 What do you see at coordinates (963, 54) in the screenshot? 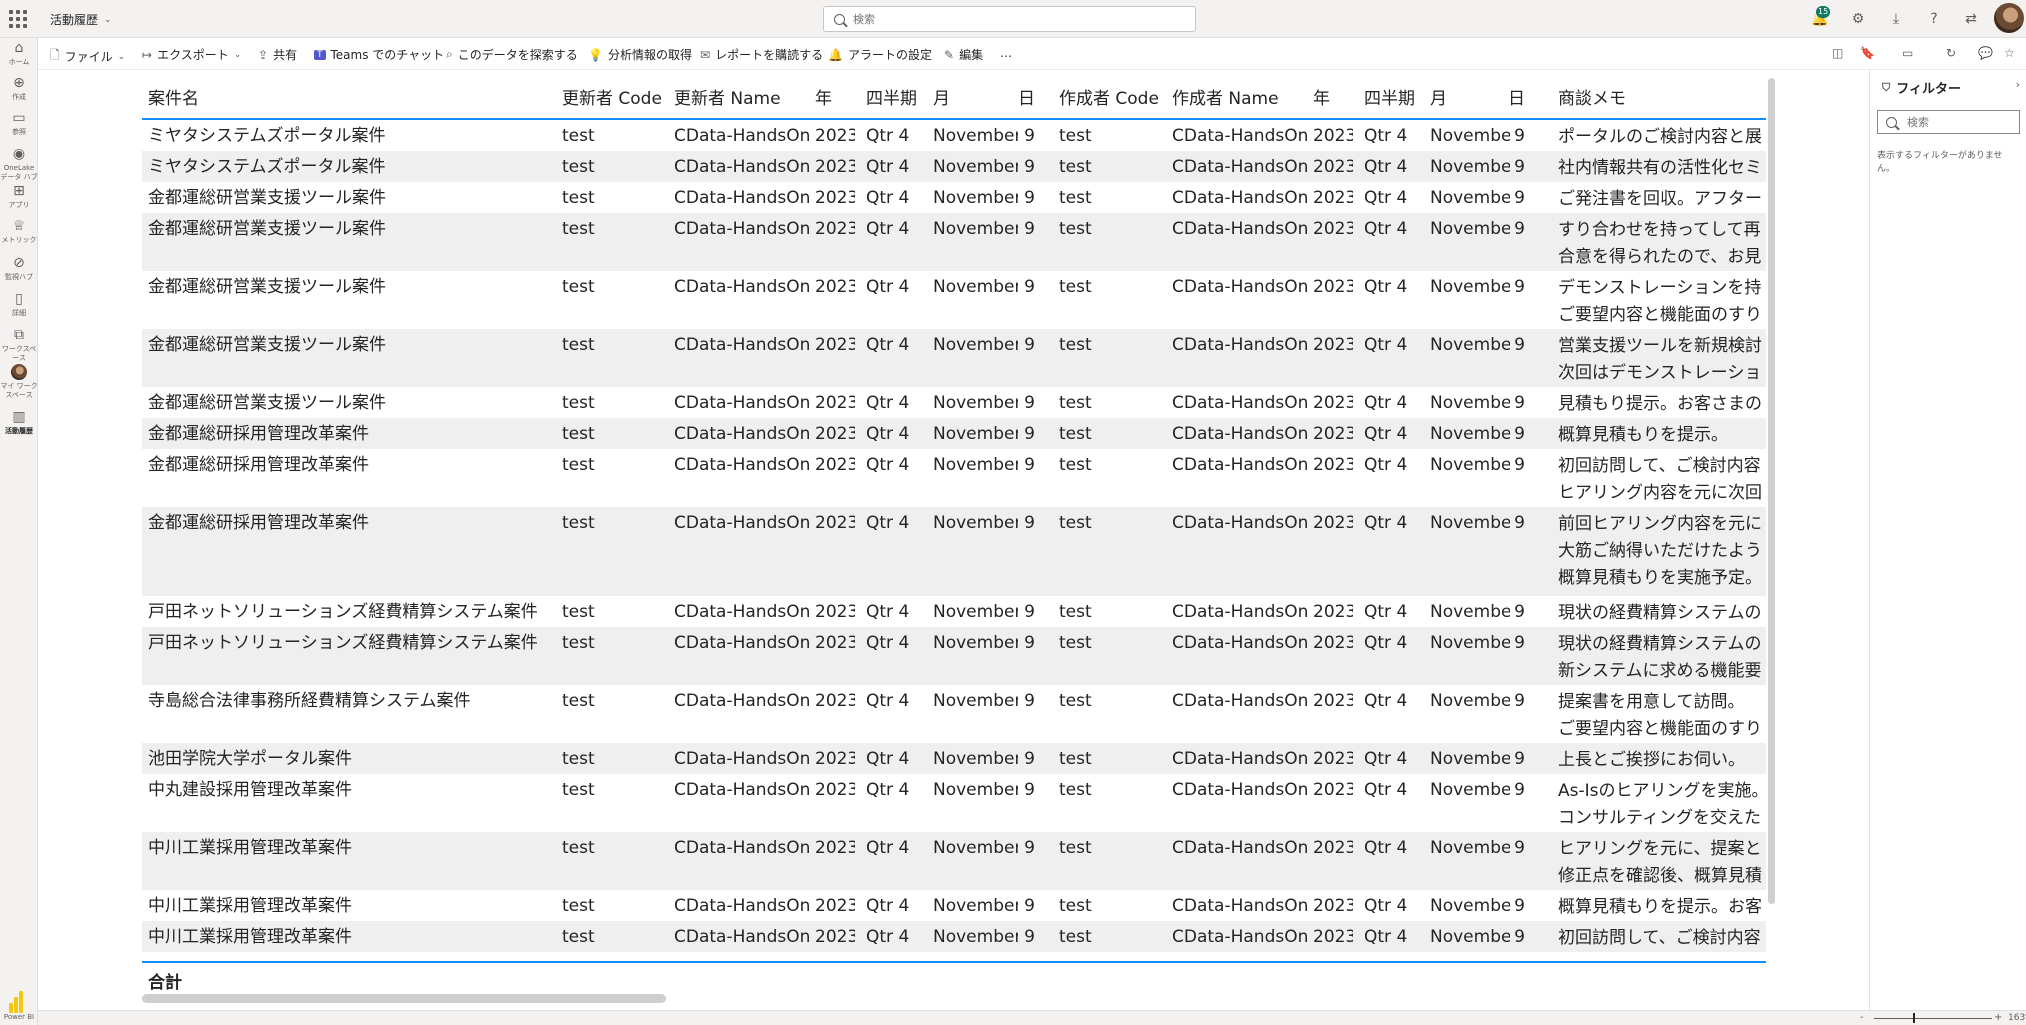
I see `edit-button: ✎ 編集` at bounding box center [963, 54].